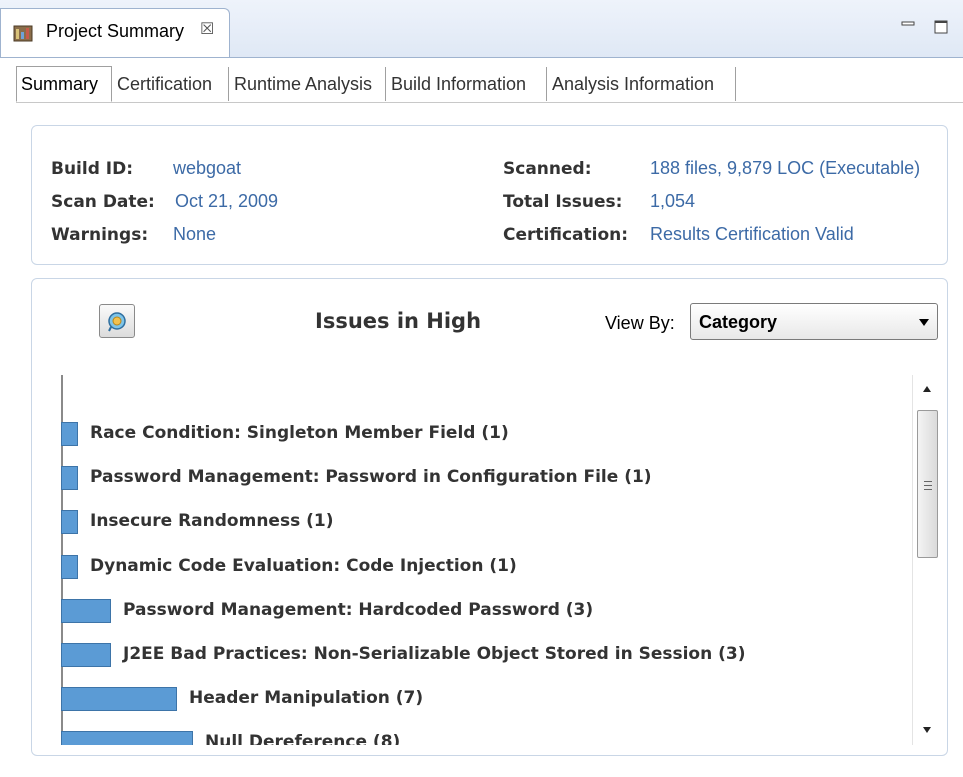 The image size is (963, 777). Describe the element at coordinates (924, 322) in the screenshot. I see `chevron-down-icon` at that location.